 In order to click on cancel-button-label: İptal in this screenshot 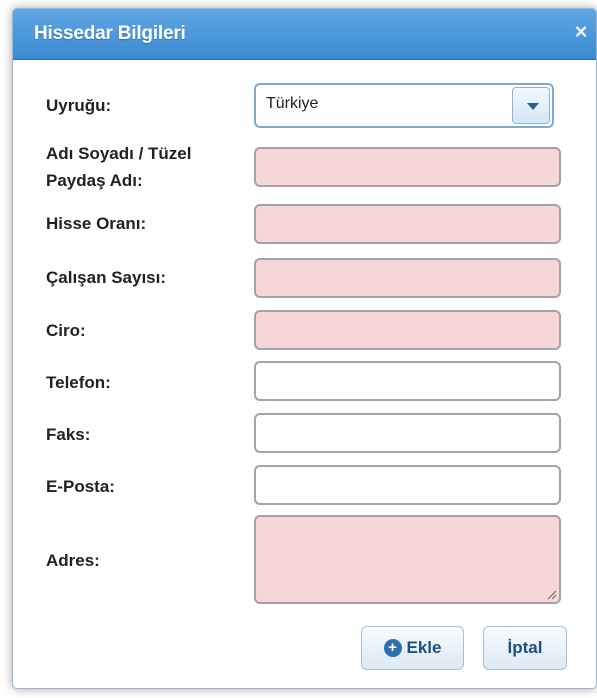, I will do `click(525, 647)`.